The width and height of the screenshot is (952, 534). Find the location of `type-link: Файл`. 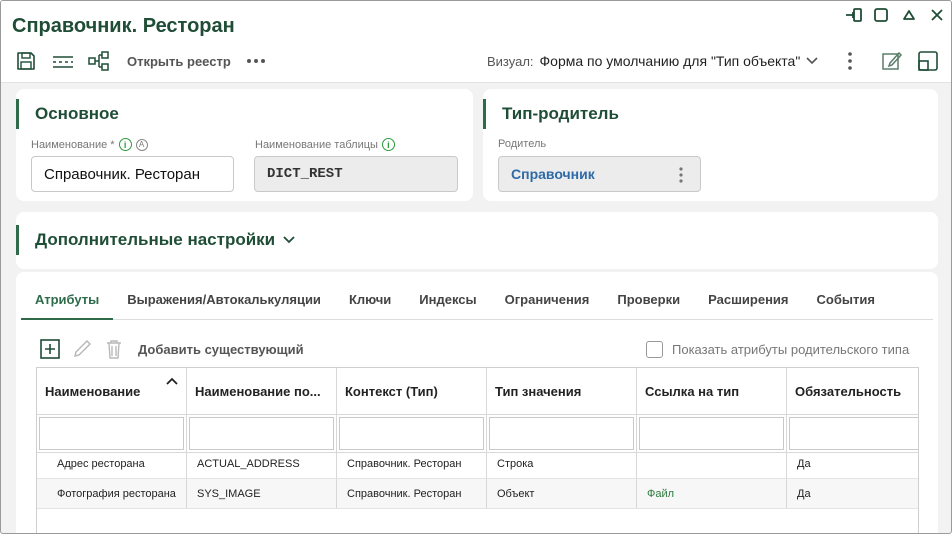

type-link: Файл is located at coordinates (712, 494).